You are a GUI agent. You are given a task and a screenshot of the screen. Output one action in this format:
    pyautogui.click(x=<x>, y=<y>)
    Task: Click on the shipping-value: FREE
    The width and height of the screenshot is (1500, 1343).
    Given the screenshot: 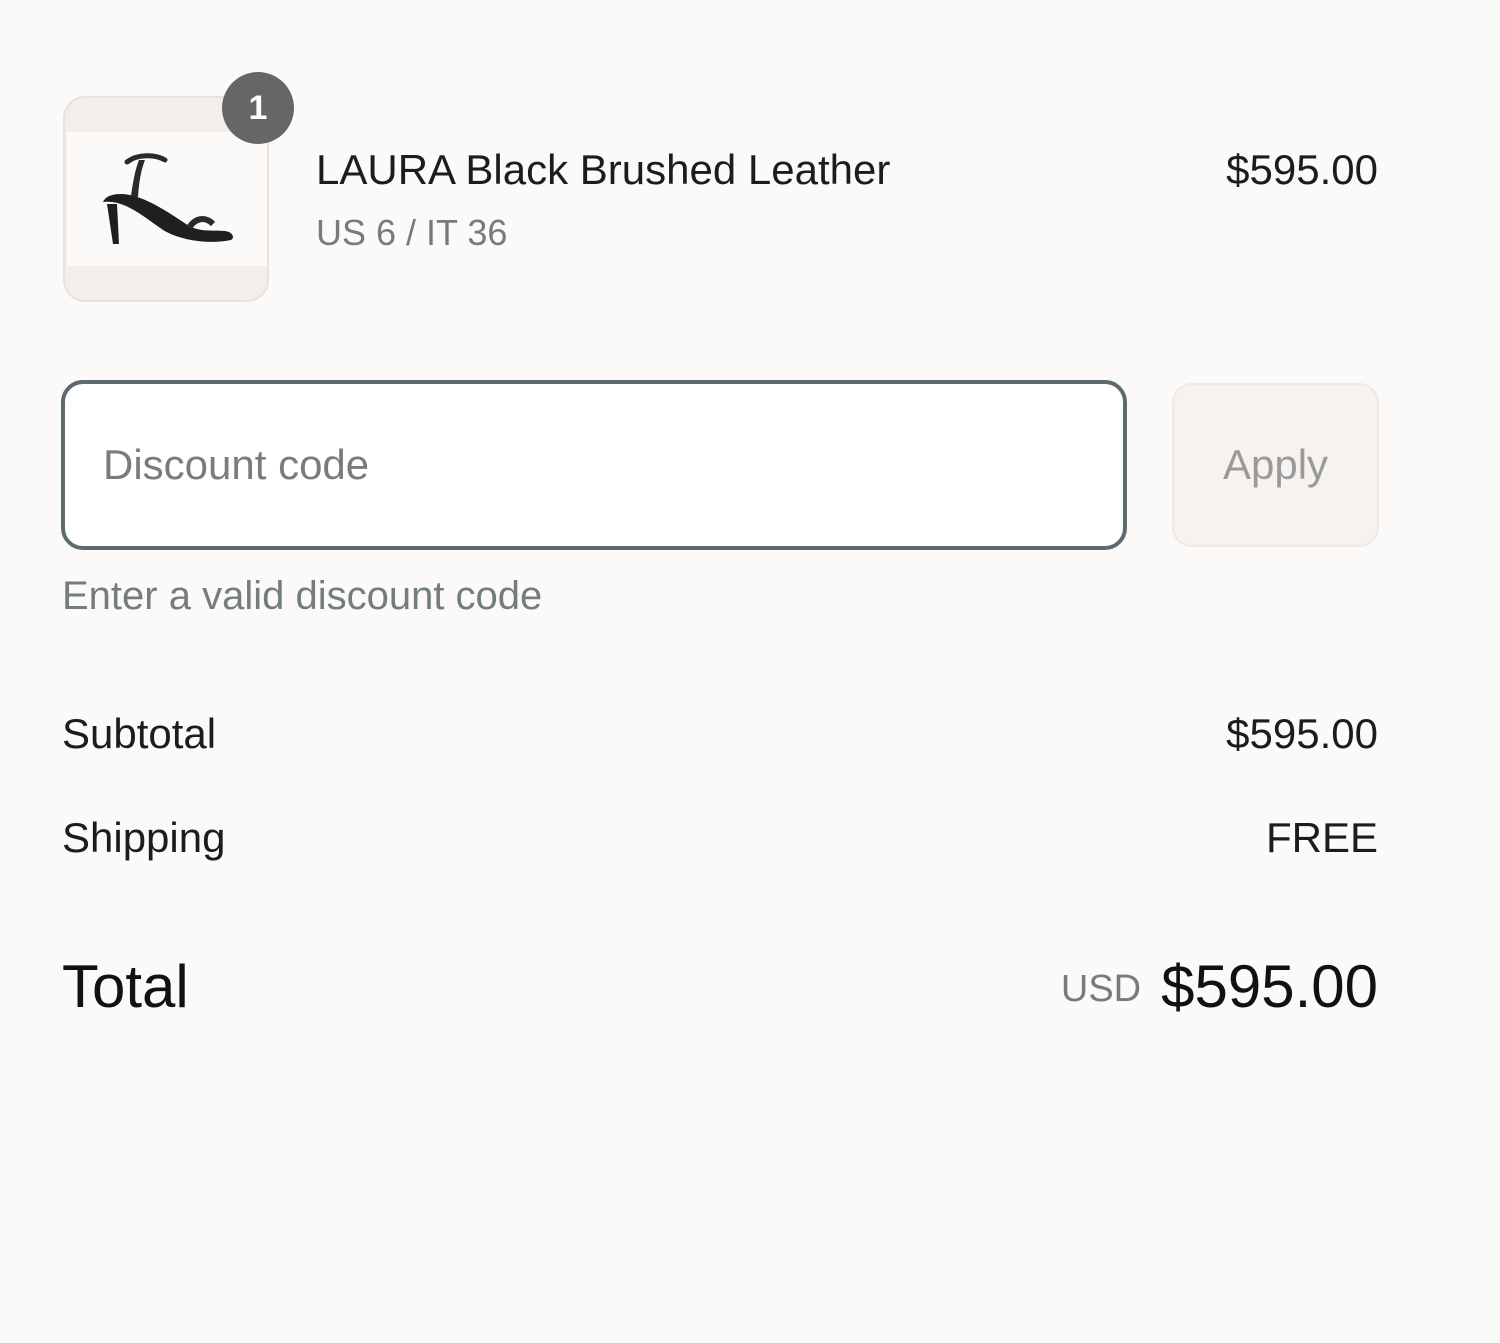 What is the action you would take?
    pyautogui.click(x=1321, y=837)
    